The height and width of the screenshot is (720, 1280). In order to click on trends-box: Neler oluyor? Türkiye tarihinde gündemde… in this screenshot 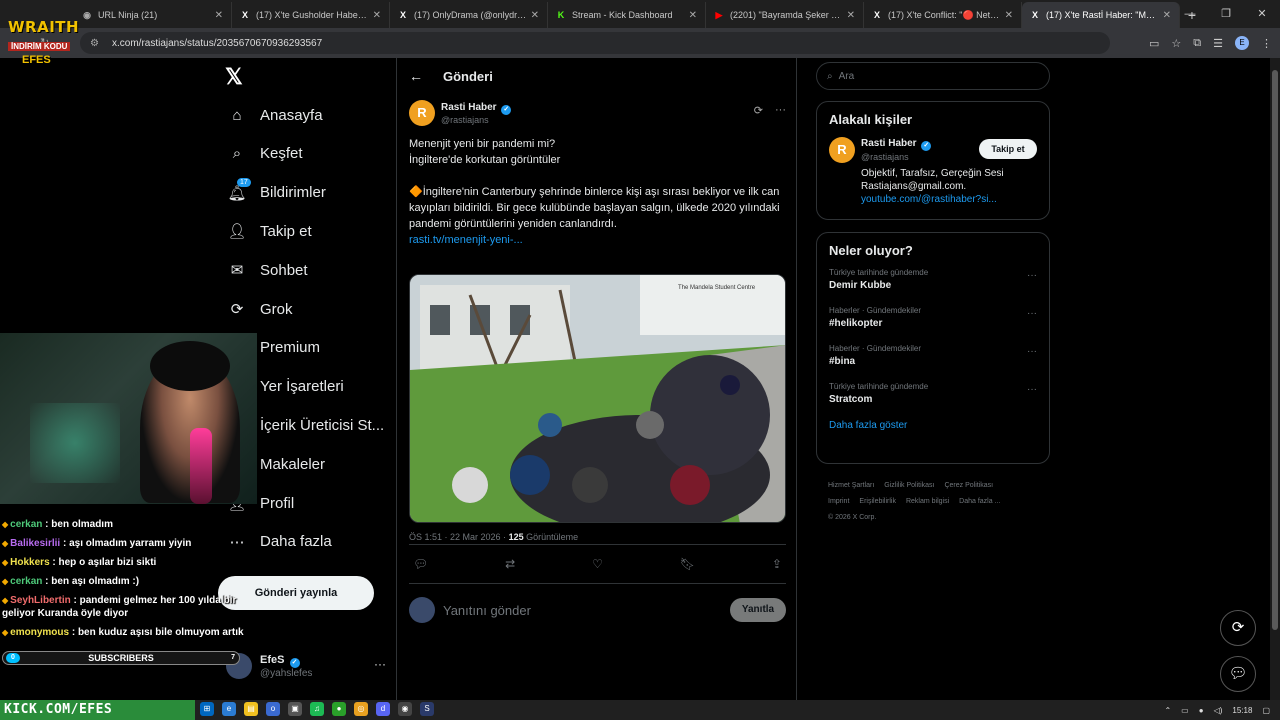, I will do `click(933, 348)`.